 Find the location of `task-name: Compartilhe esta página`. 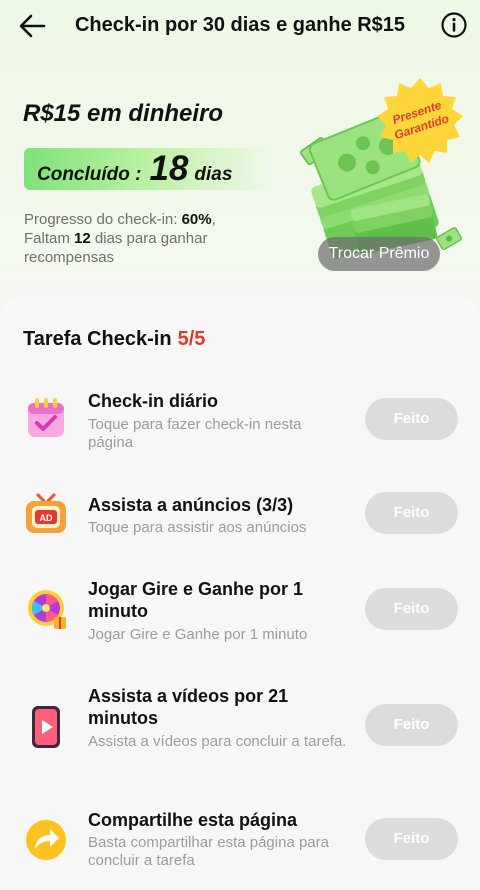

task-name: Compartilhe esta página is located at coordinates (193, 820).